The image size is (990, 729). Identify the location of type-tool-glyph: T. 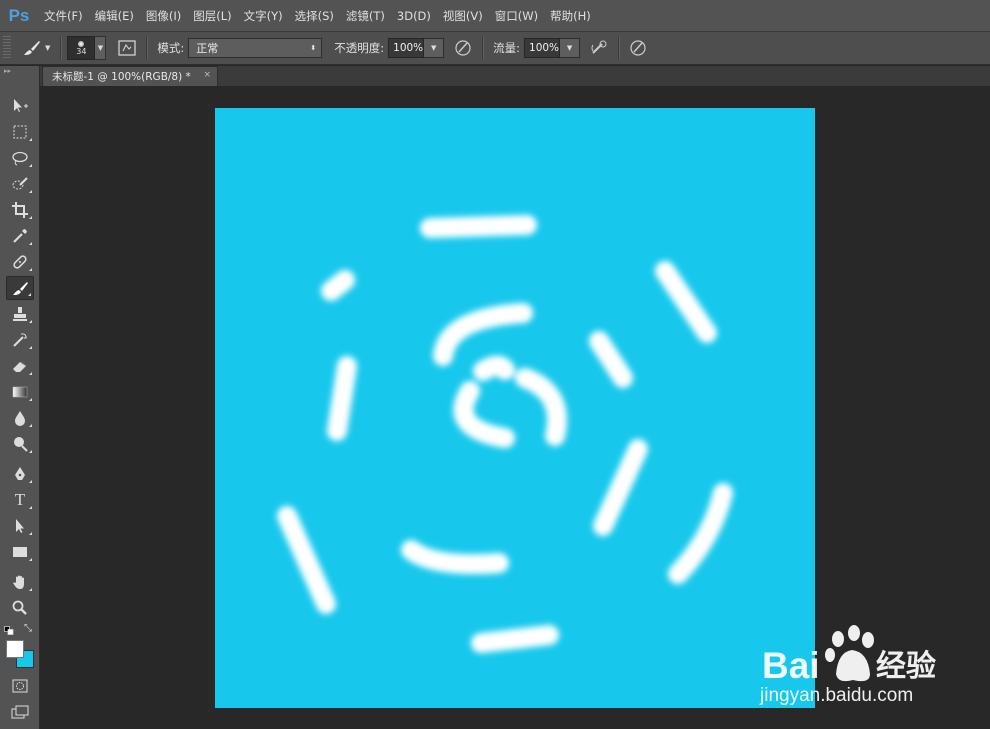
(20, 499).